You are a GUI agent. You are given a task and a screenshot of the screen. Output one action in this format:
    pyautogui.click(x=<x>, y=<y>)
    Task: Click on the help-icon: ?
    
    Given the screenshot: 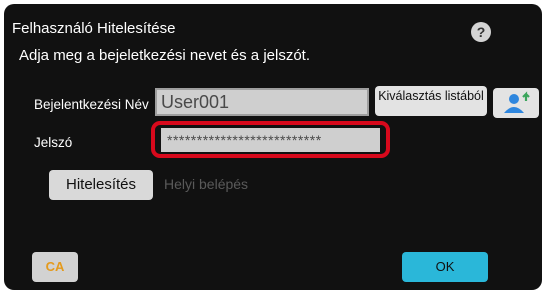 What is the action you would take?
    pyautogui.click(x=481, y=32)
    